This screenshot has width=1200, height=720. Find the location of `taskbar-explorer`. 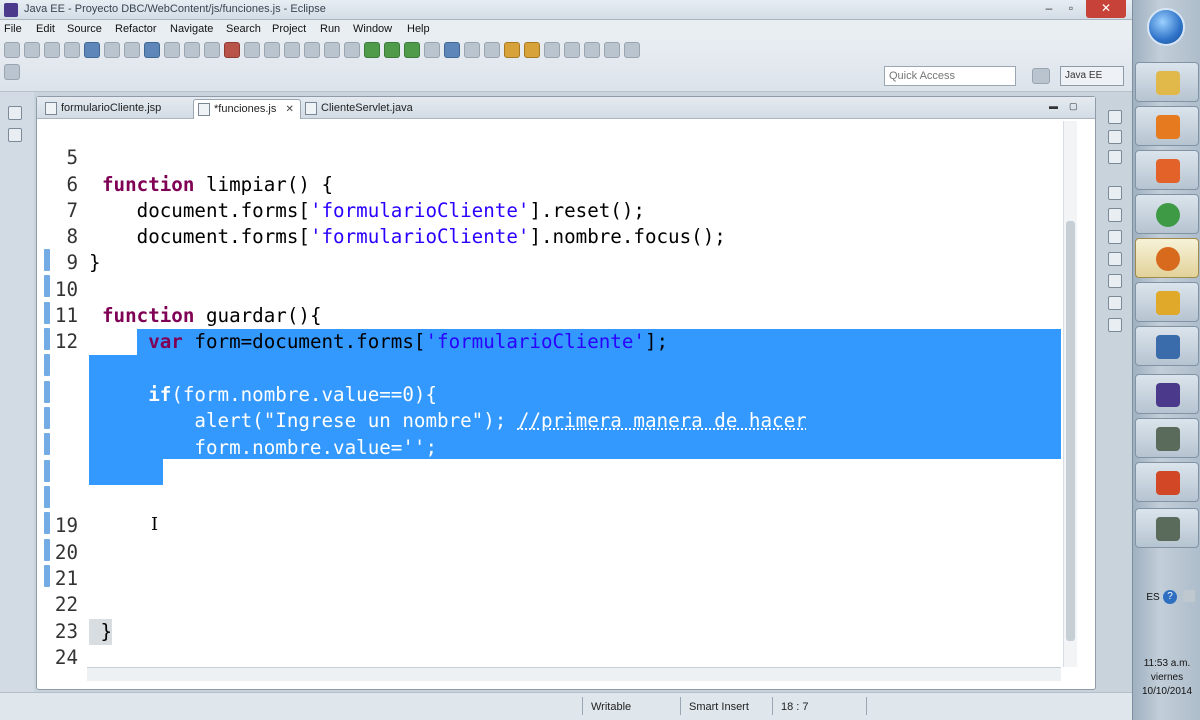

taskbar-explorer is located at coordinates (1167, 82).